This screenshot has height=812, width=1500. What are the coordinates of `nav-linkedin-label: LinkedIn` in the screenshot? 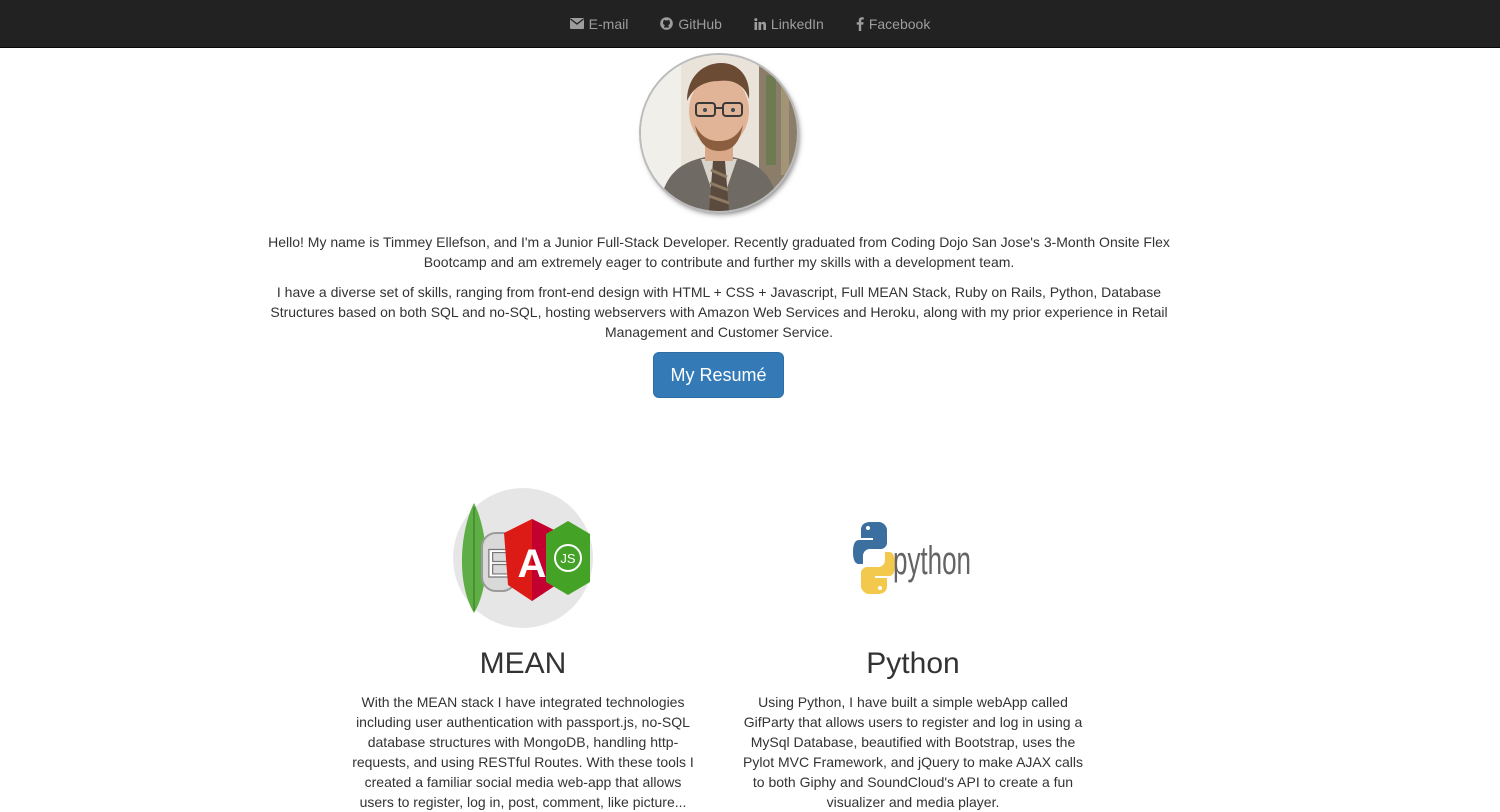 It's located at (797, 23).